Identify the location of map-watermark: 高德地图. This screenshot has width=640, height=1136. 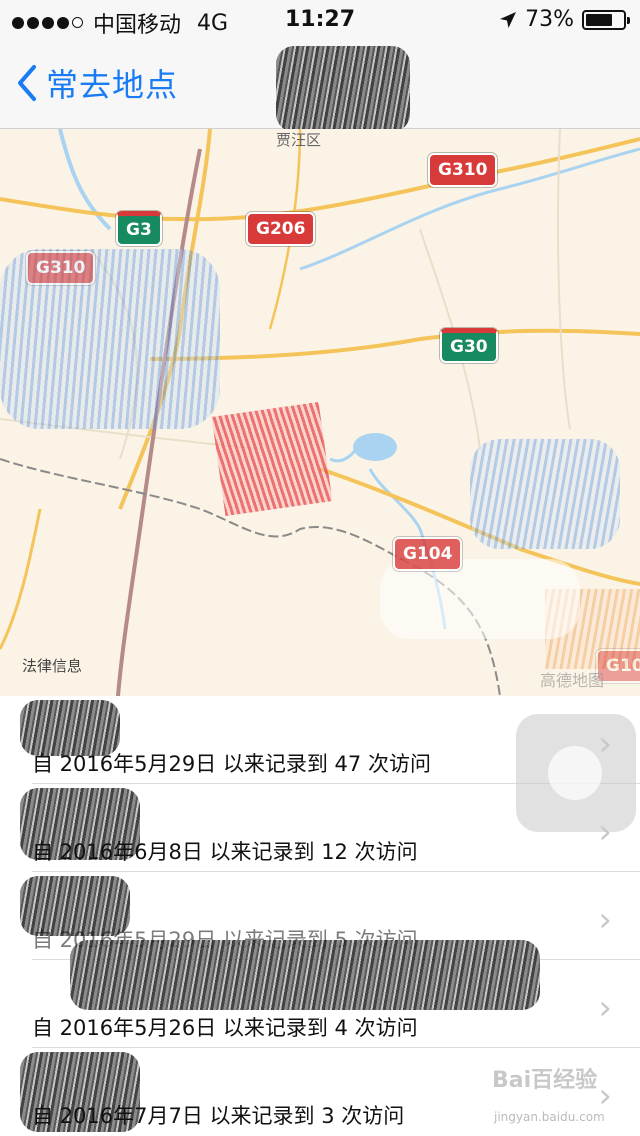
(572, 680).